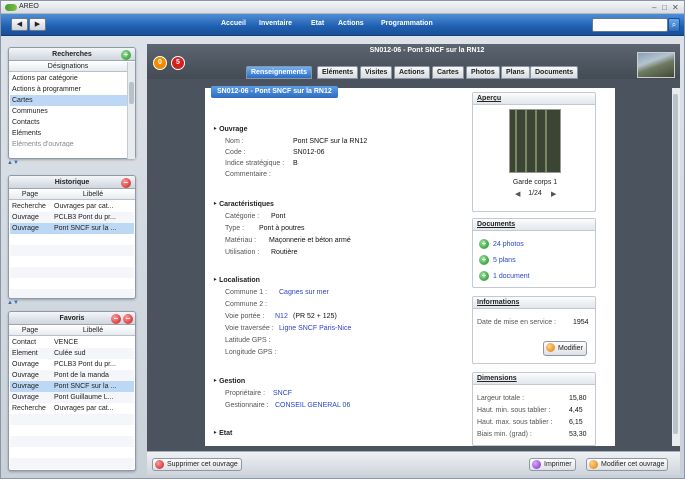  I want to click on tab-photos: Photos, so click(483, 72).